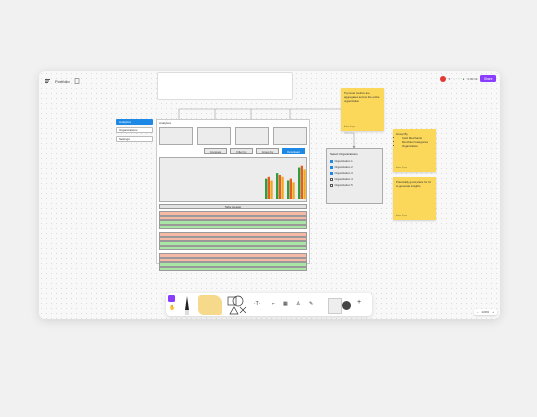  Describe the element at coordinates (293, 151) in the screenshot. I see `download-button: Download` at that location.